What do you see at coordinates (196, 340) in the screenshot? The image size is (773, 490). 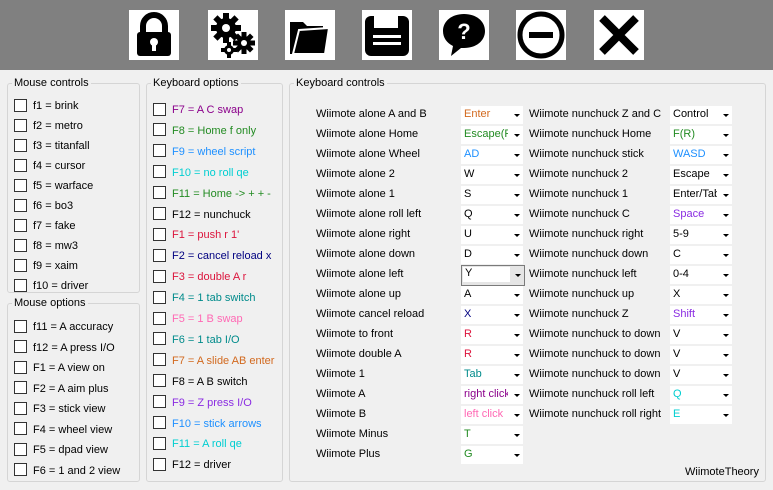 I see `checkbox-row: F6 = 1 tab I/O` at bounding box center [196, 340].